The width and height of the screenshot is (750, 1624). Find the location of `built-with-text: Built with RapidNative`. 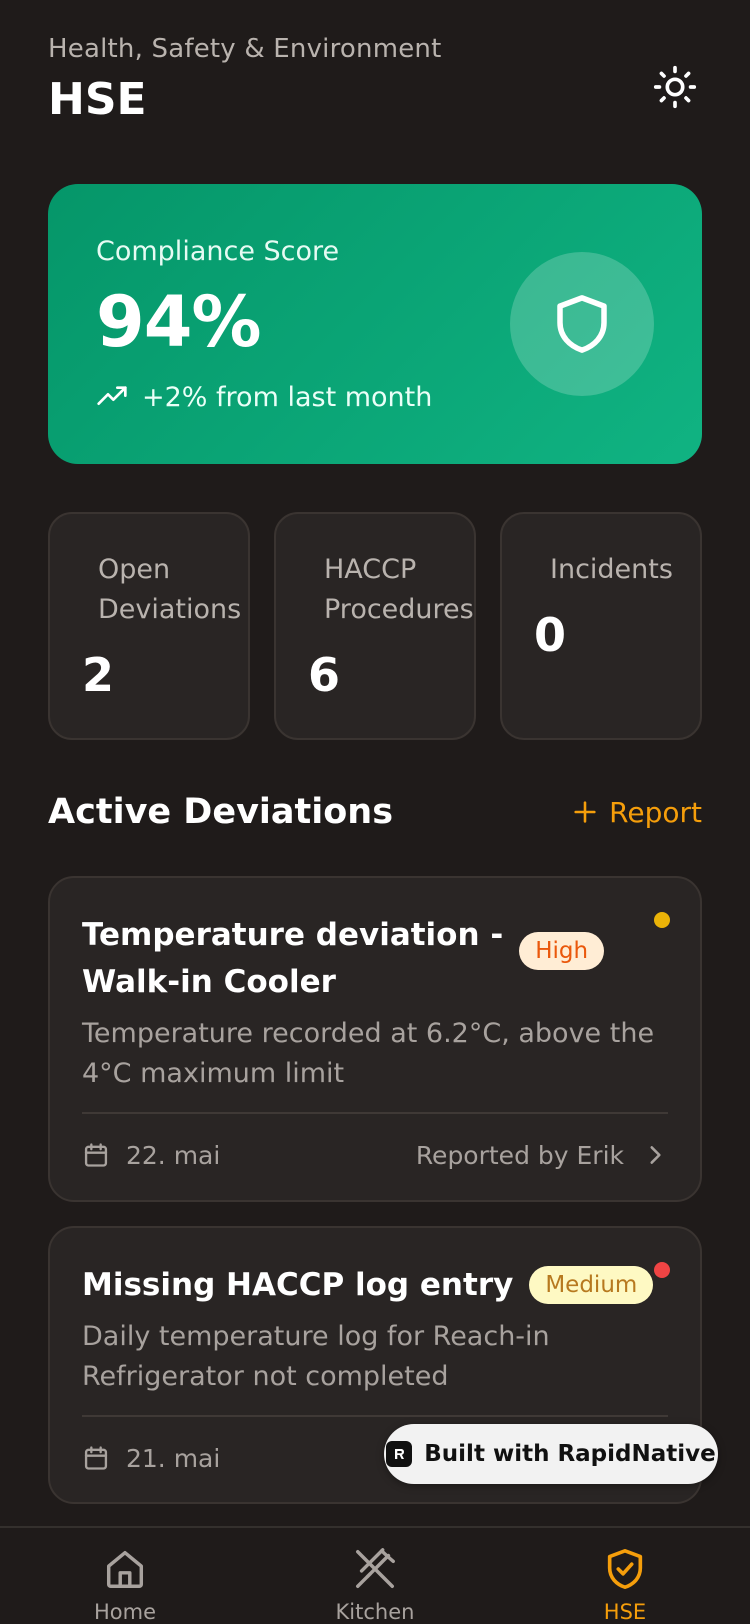

built-with-text: Built with RapidNative is located at coordinates (570, 1454).